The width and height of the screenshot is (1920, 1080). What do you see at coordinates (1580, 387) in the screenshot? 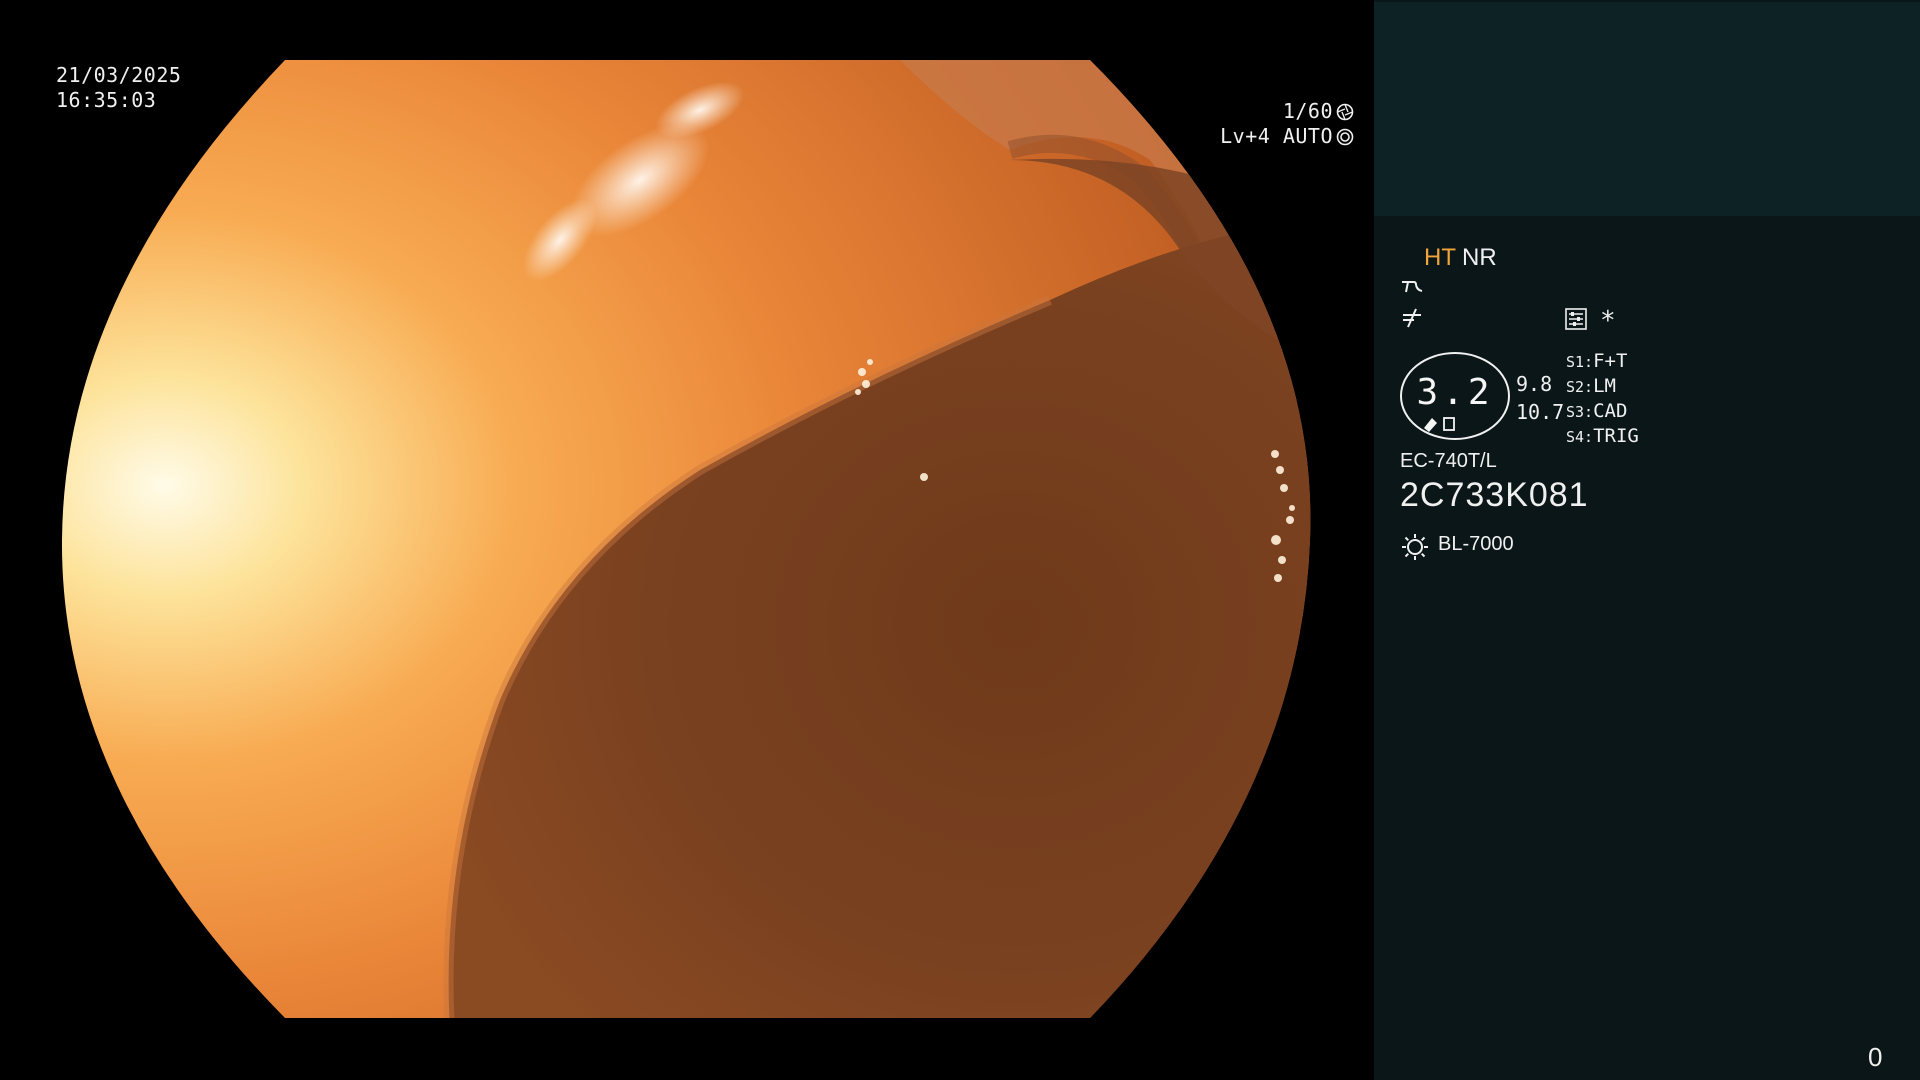
I see `switch-2-key: S2:` at bounding box center [1580, 387].